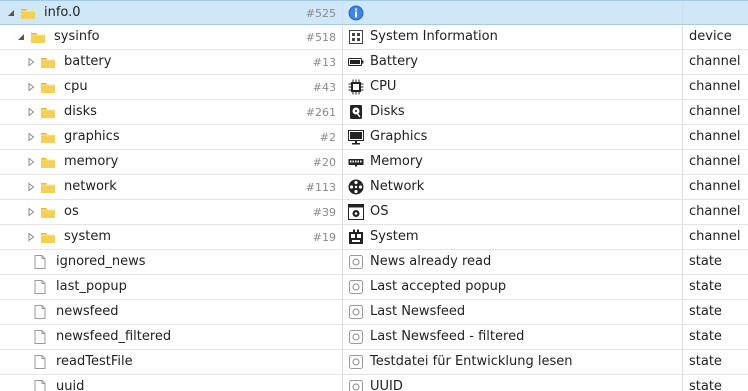  I want to click on object-name: newsfeed_filtered, so click(114, 336).